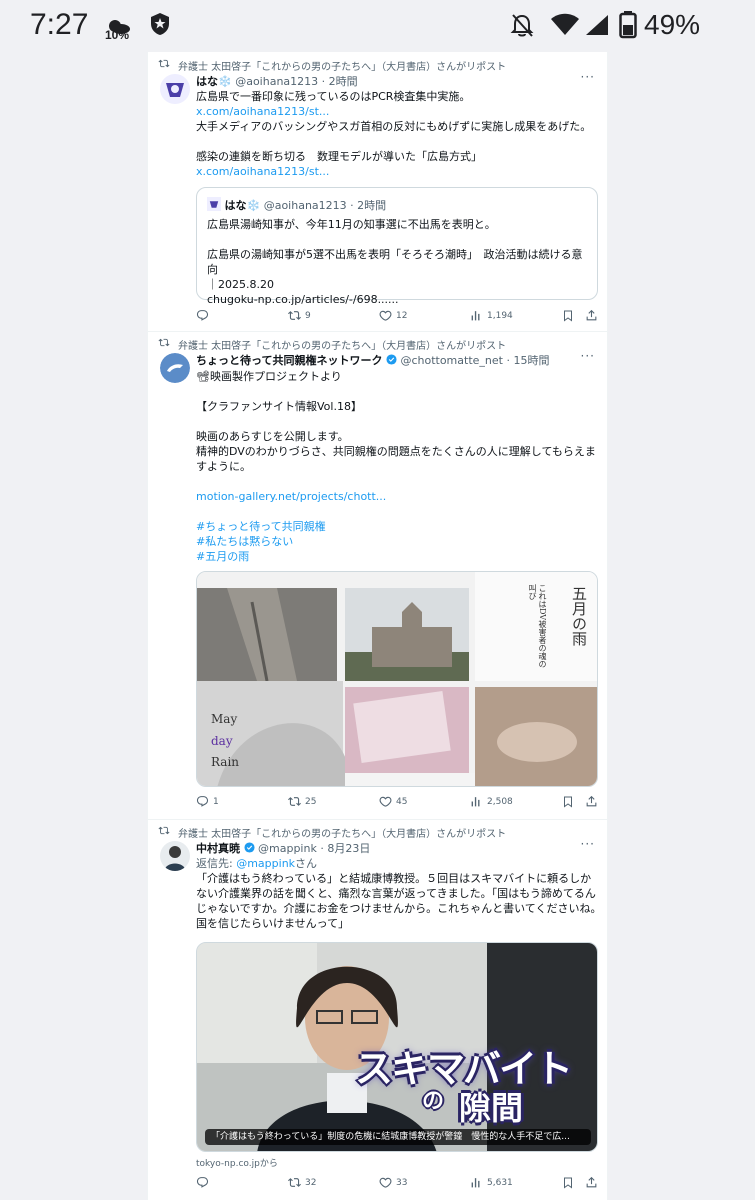 This screenshot has height=1200, width=755. What do you see at coordinates (433, 1101) in the screenshot?
I see `overlay-title-2: の` at bounding box center [433, 1101].